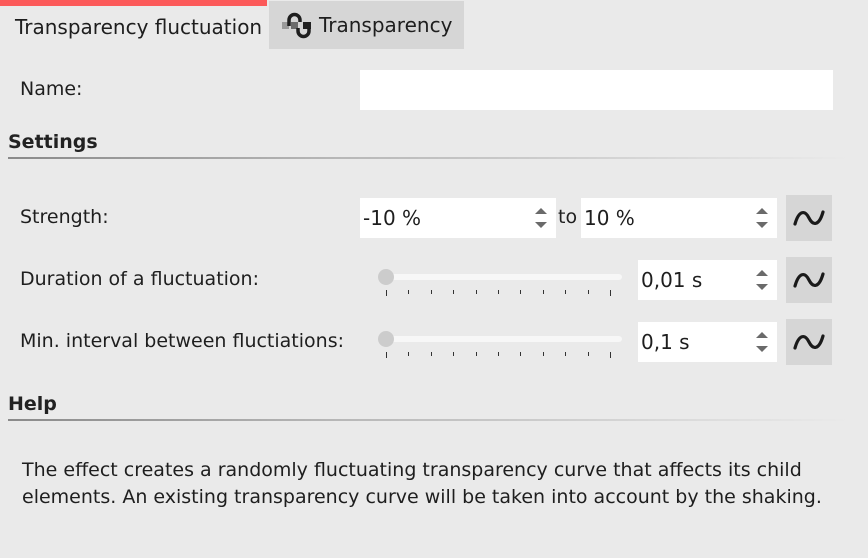  What do you see at coordinates (596, 90) in the screenshot?
I see `name-input` at bounding box center [596, 90].